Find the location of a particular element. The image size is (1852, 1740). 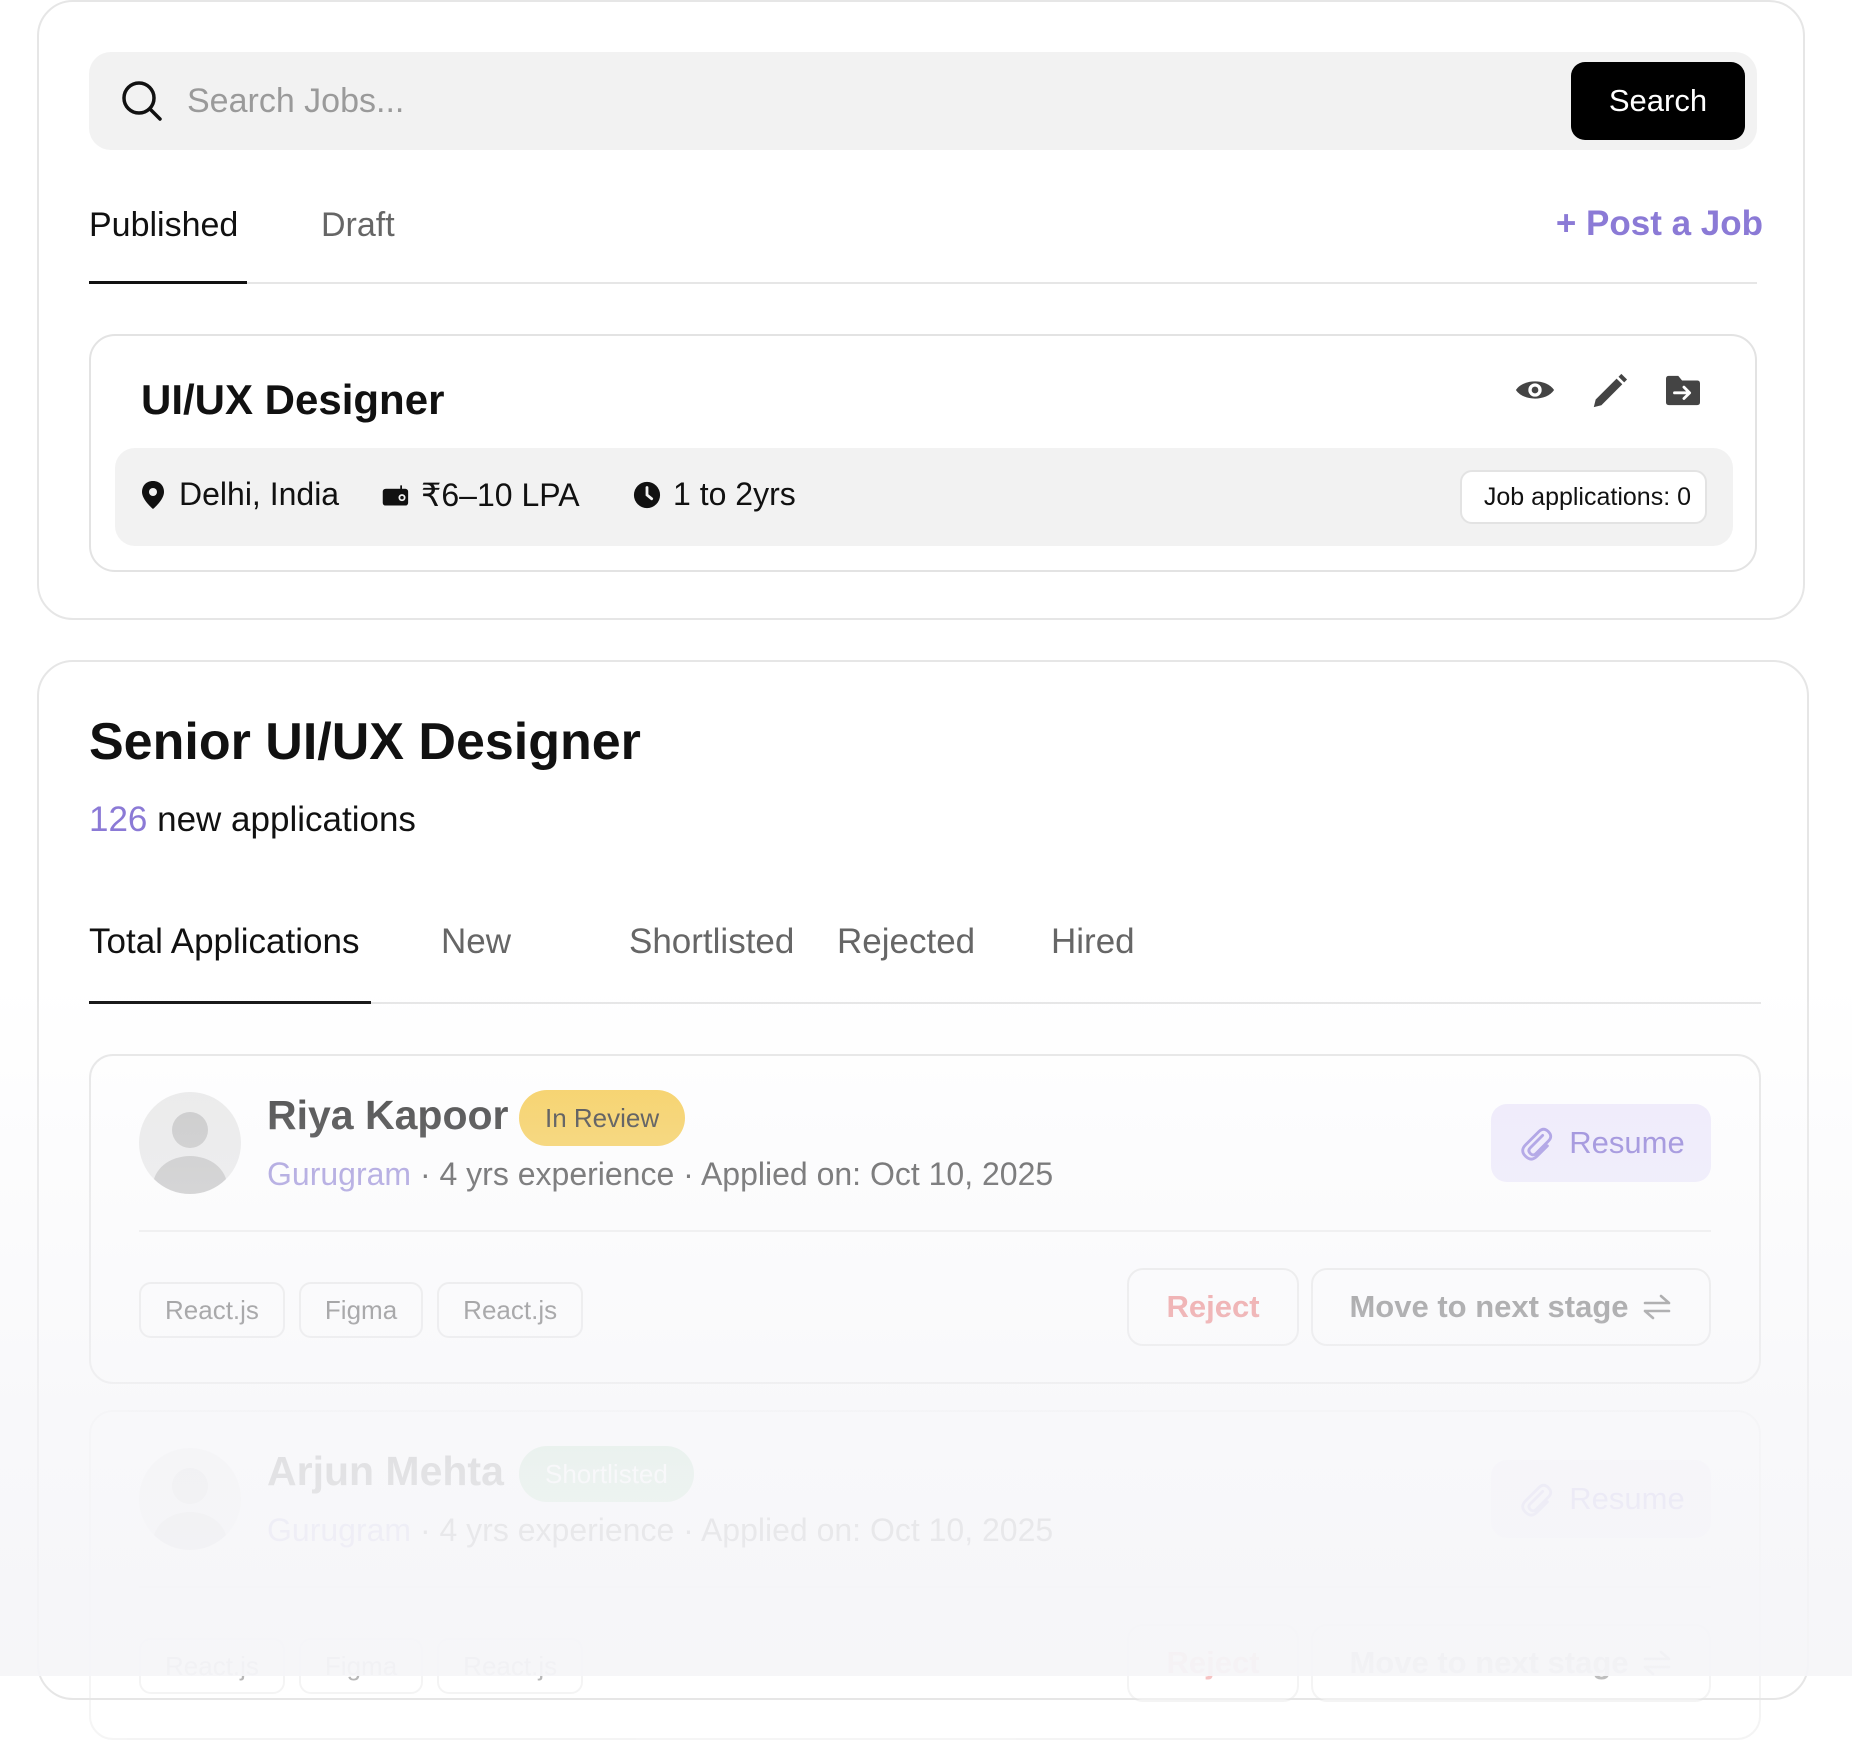

search-icon is located at coordinates (142, 101).